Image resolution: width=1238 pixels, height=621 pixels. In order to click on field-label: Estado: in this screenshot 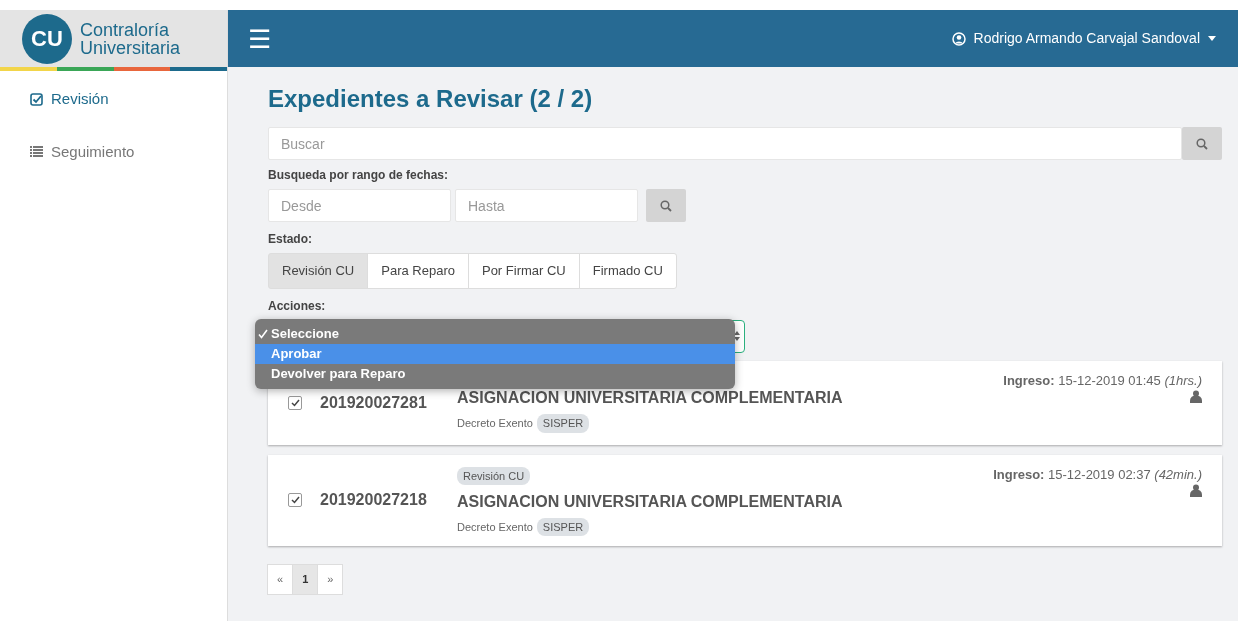, I will do `click(290, 239)`.